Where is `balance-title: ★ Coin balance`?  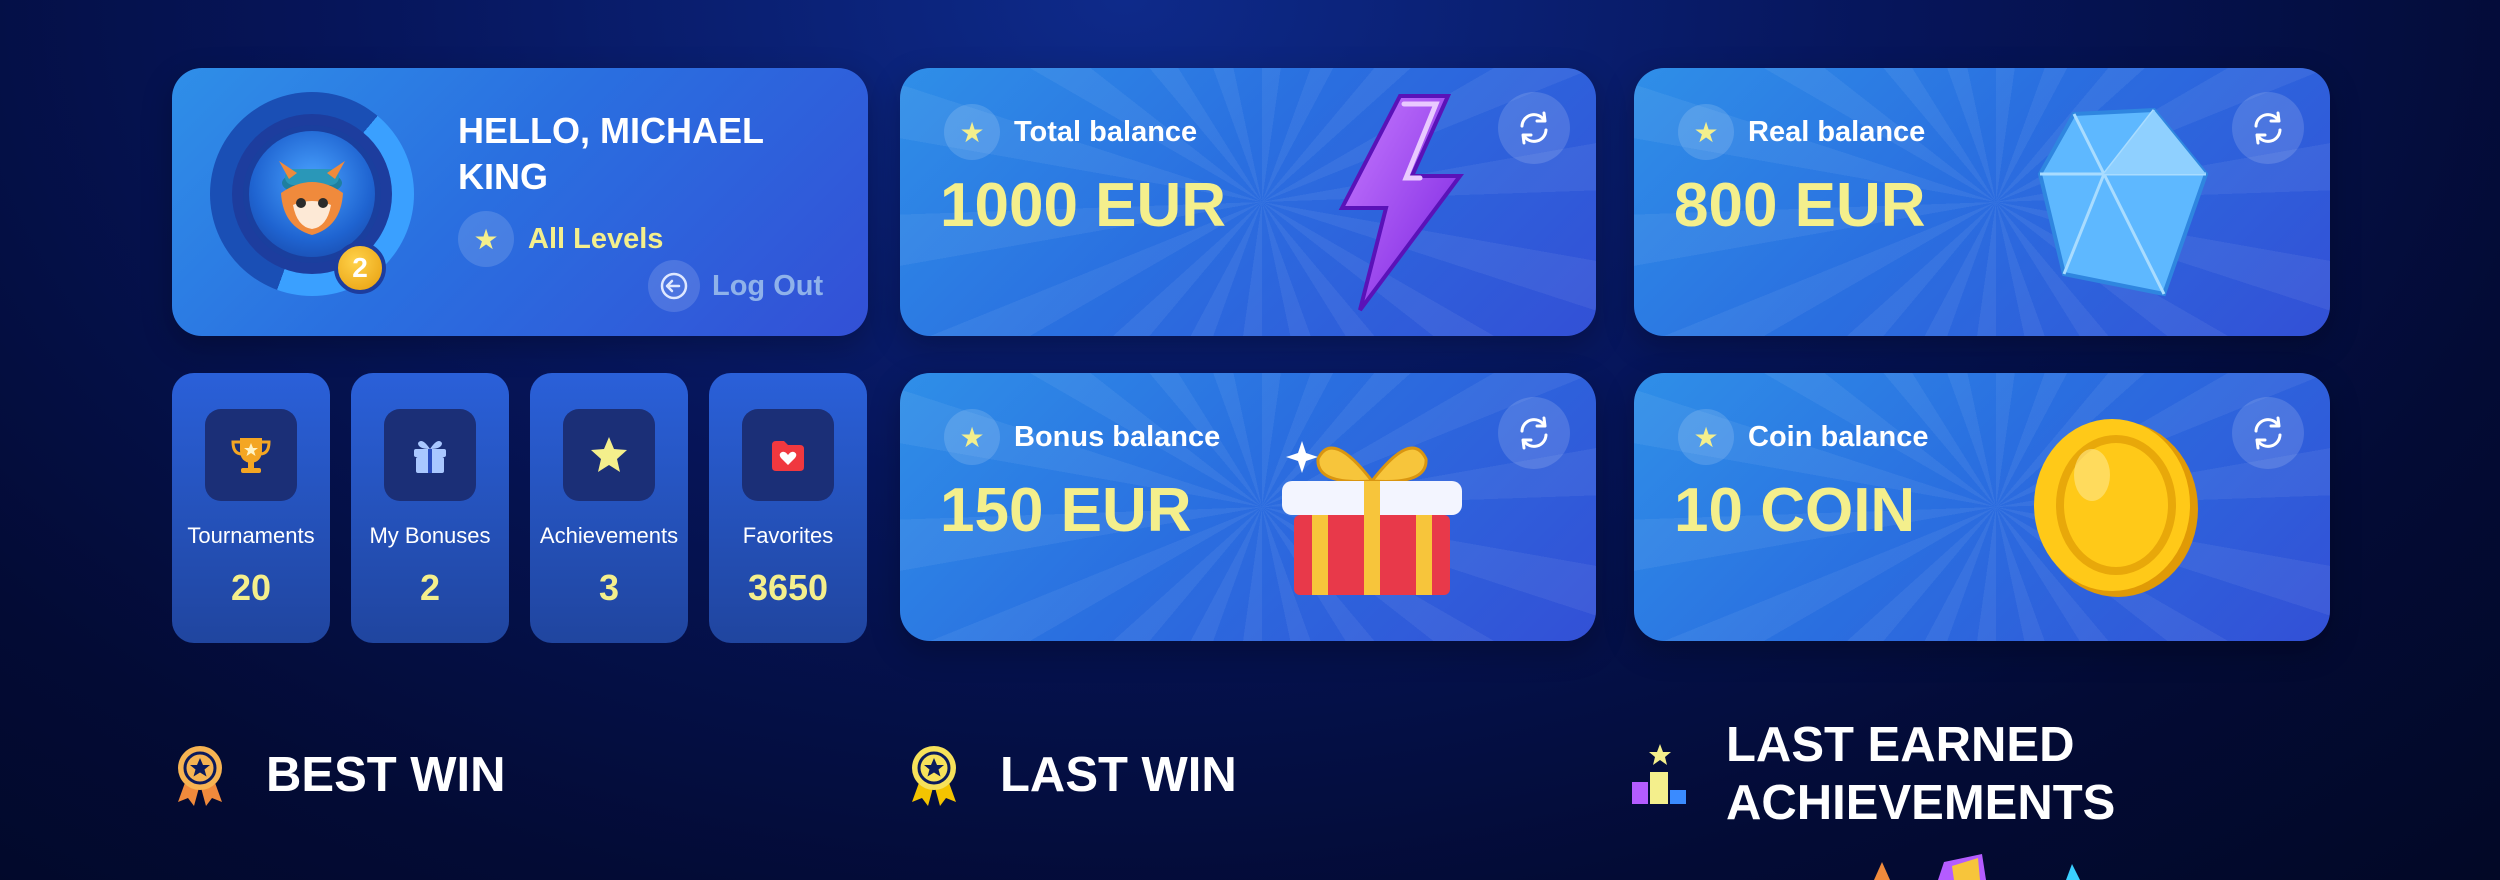 balance-title: ★ Coin balance is located at coordinates (1803, 437).